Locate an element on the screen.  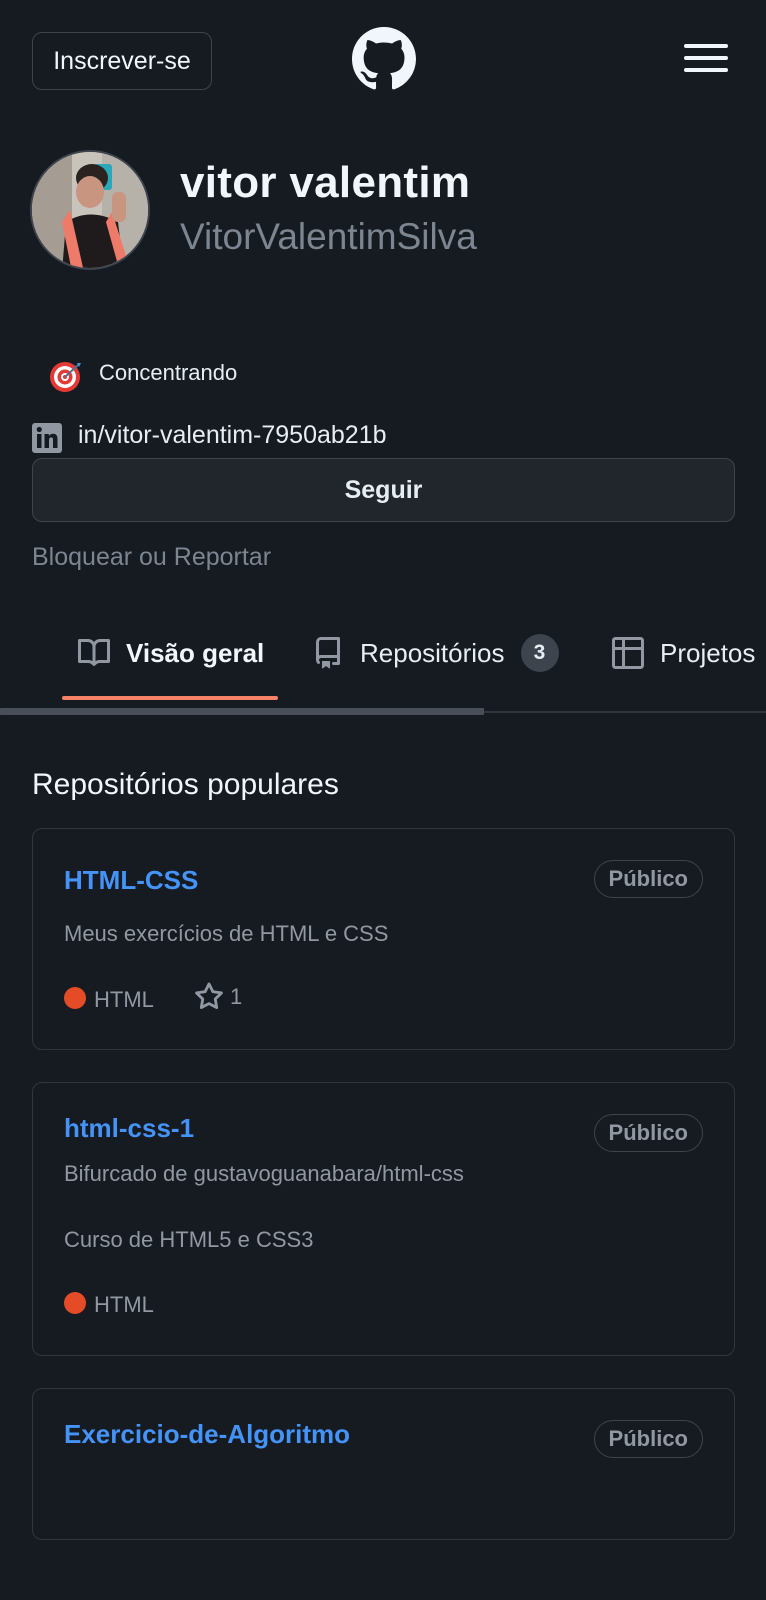
repo-name-link: Exercicio-de-Algoritmo is located at coordinates (207, 1434).